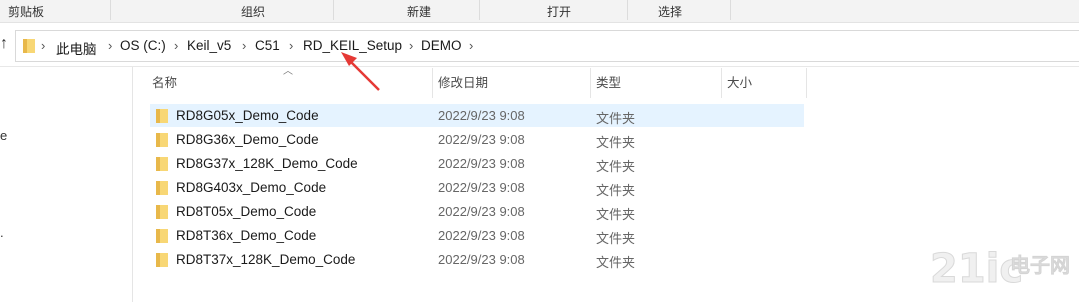 The width and height of the screenshot is (1079, 302). I want to click on breadcrumb-os-c: OS (C:), so click(143, 45).